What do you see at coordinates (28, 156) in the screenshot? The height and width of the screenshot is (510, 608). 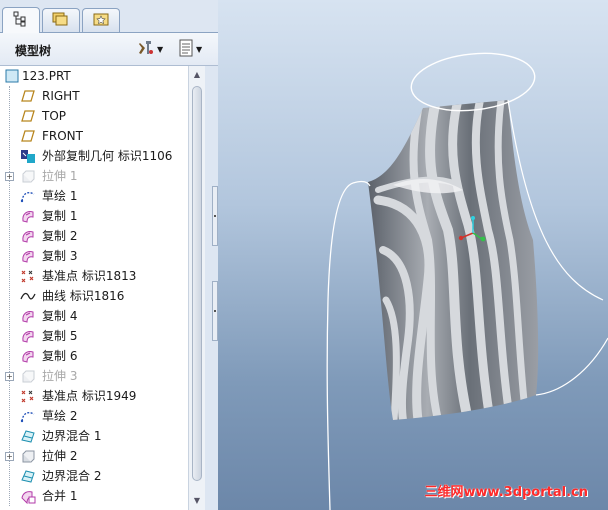 I see `external-copy-geom-icon` at bounding box center [28, 156].